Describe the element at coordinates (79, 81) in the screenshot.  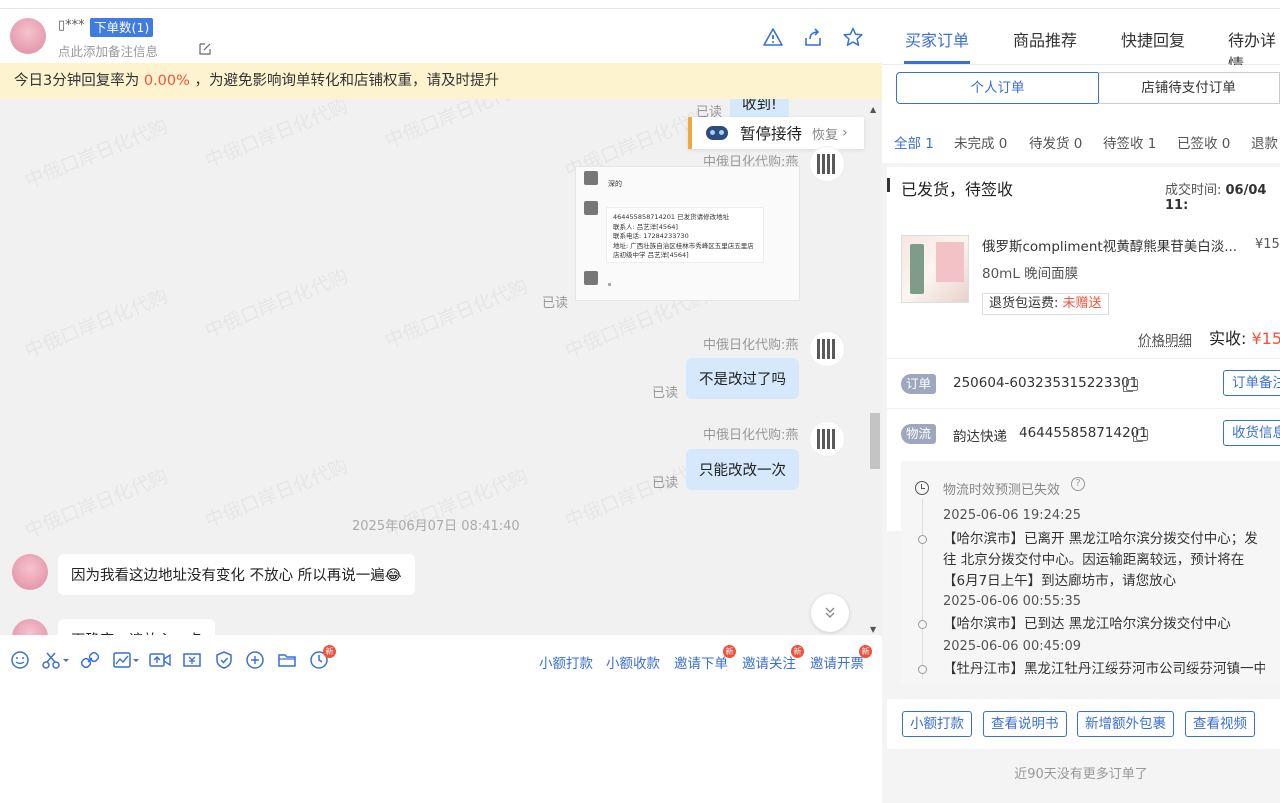
I see `notice-prefix: 今日3分钟回复率为` at that location.